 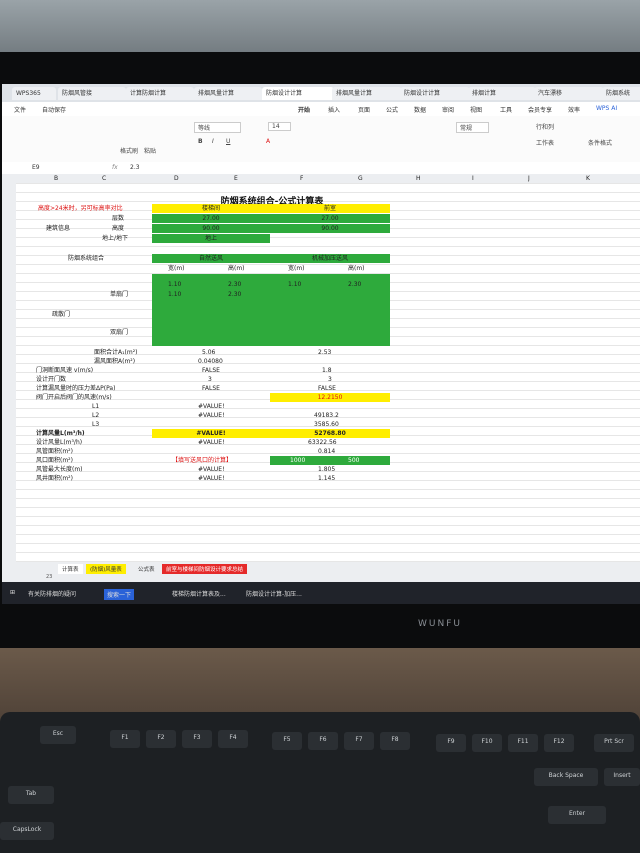 What do you see at coordinates (118, 218) in the screenshot?
I see `label-floors: 层数` at bounding box center [118, 218].